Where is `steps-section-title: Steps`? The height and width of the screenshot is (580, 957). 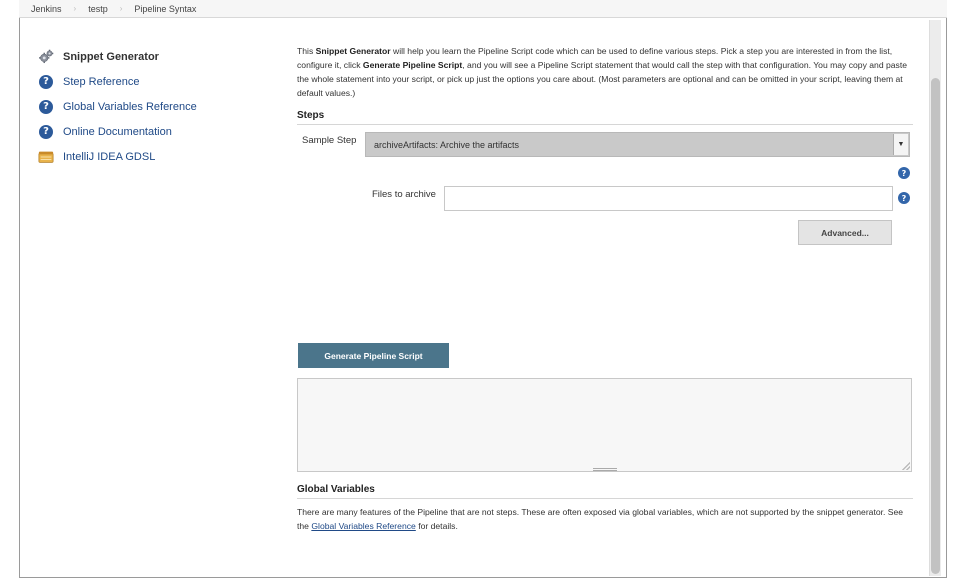 steps-section-title: Steps is located at coordinates (605, 117).